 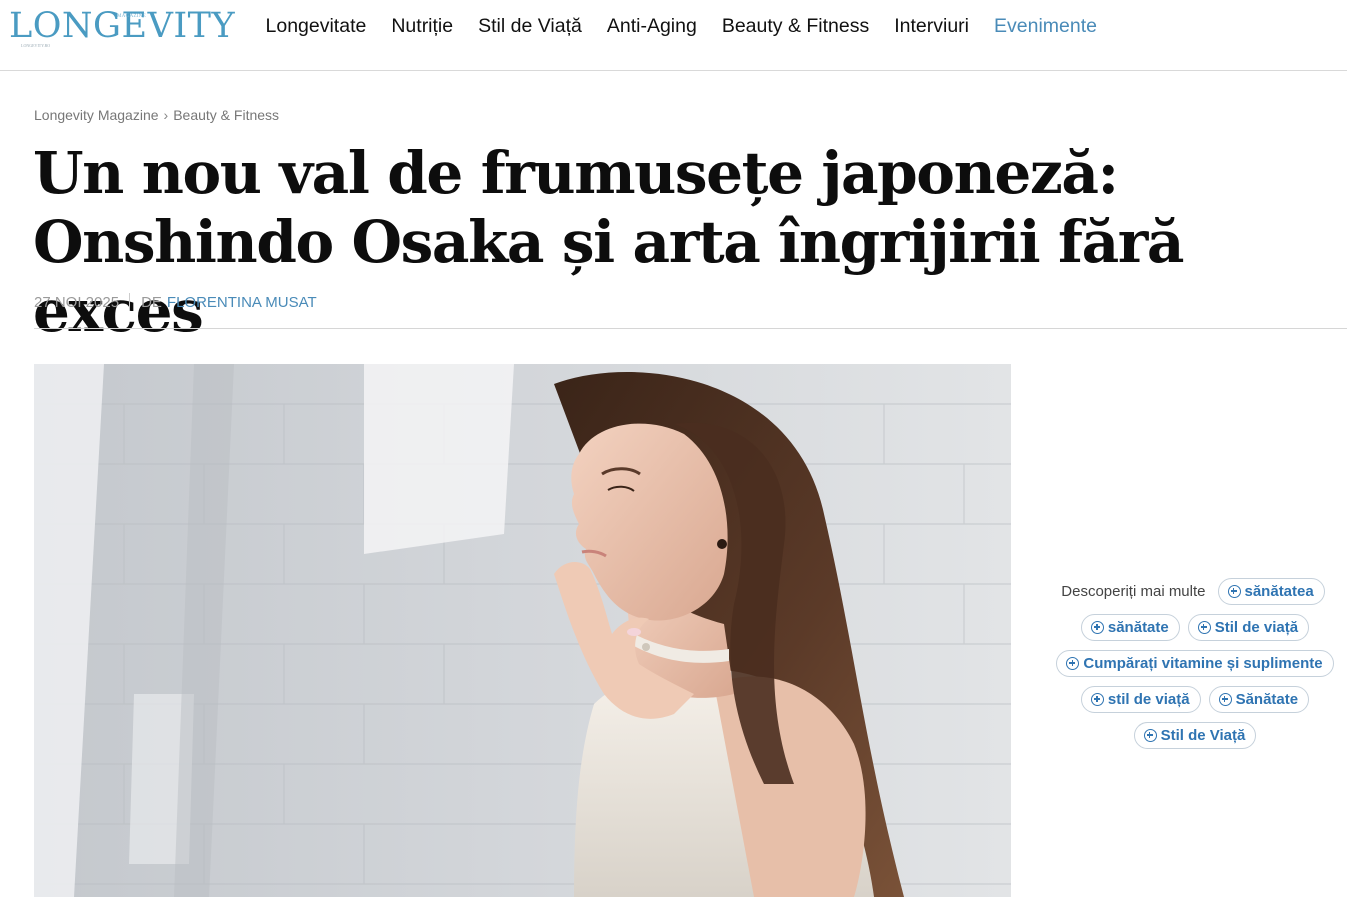 What do you see at coordinates (652, 26) in the screenshot?
I see `nav-item-anti-aging: Anti-Aging` at bounding box center [652, 26].